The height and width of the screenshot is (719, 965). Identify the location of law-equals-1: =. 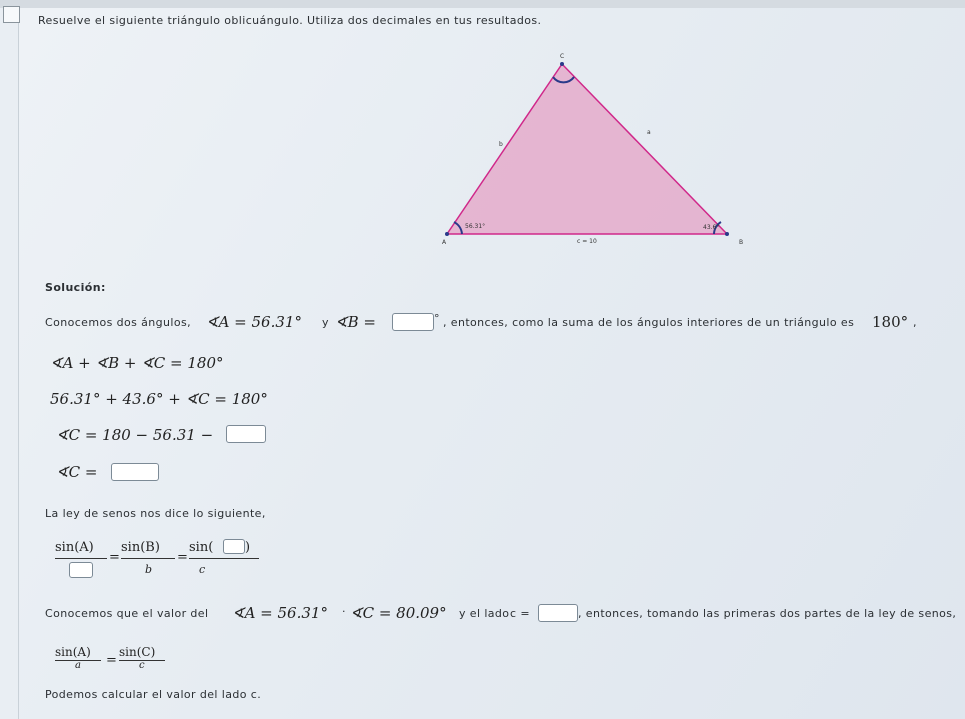
(114, 557).